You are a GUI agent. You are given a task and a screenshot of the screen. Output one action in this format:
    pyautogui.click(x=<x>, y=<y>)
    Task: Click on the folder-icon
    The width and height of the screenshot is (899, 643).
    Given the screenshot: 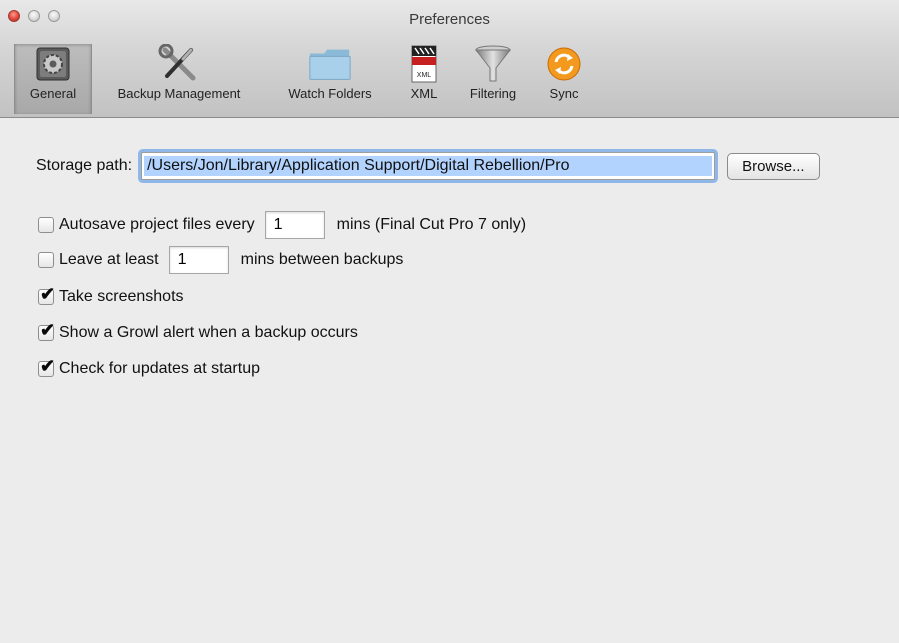 What is the action you would take?
    pyautogui.click(x=330, y=64)
    